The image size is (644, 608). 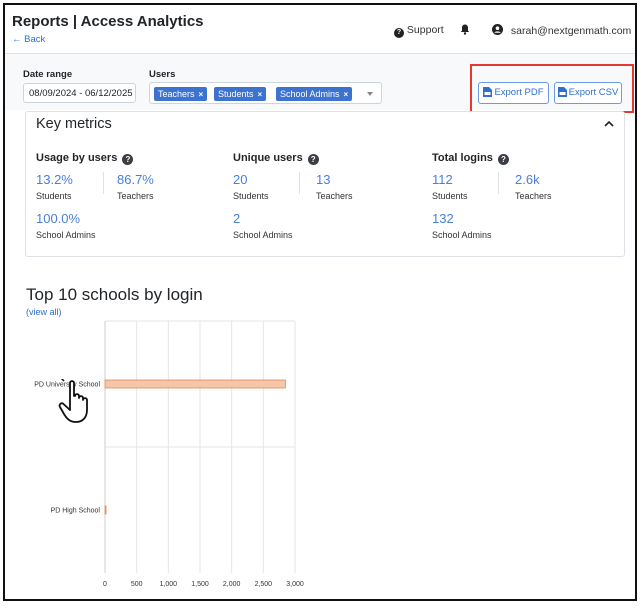 What do you see at coordinates (443, 218) in the screenshot?
I see `logins-admins-value: 132` at bounding box center [443, 218].